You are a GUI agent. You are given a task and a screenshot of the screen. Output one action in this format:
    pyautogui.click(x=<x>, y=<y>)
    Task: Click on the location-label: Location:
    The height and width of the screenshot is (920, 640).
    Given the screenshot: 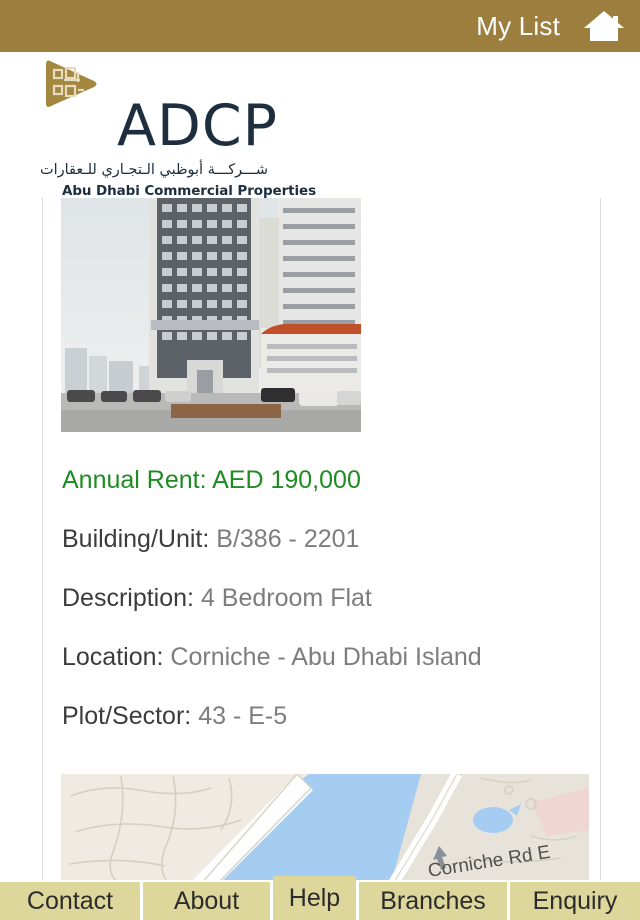 What is the action you would take?
    pyautogui.click(x=113, y=657)
    